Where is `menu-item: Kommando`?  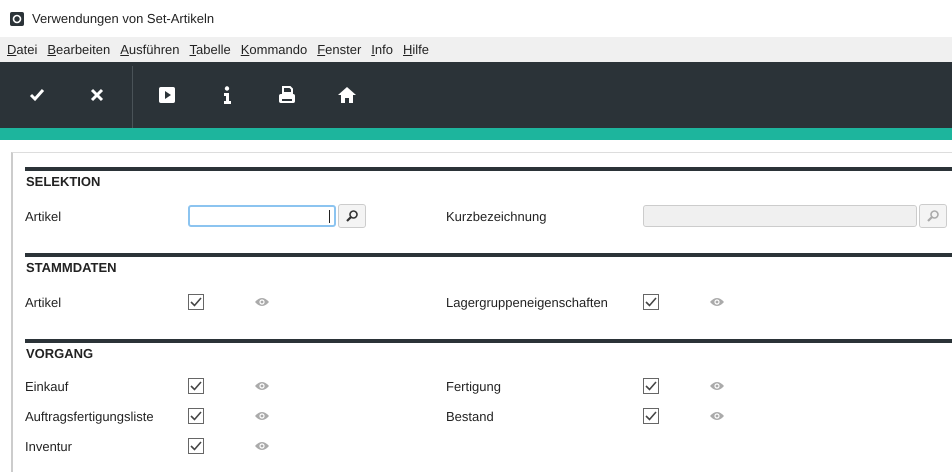 menu-item: Kommando is located at coordinates (274, 49).